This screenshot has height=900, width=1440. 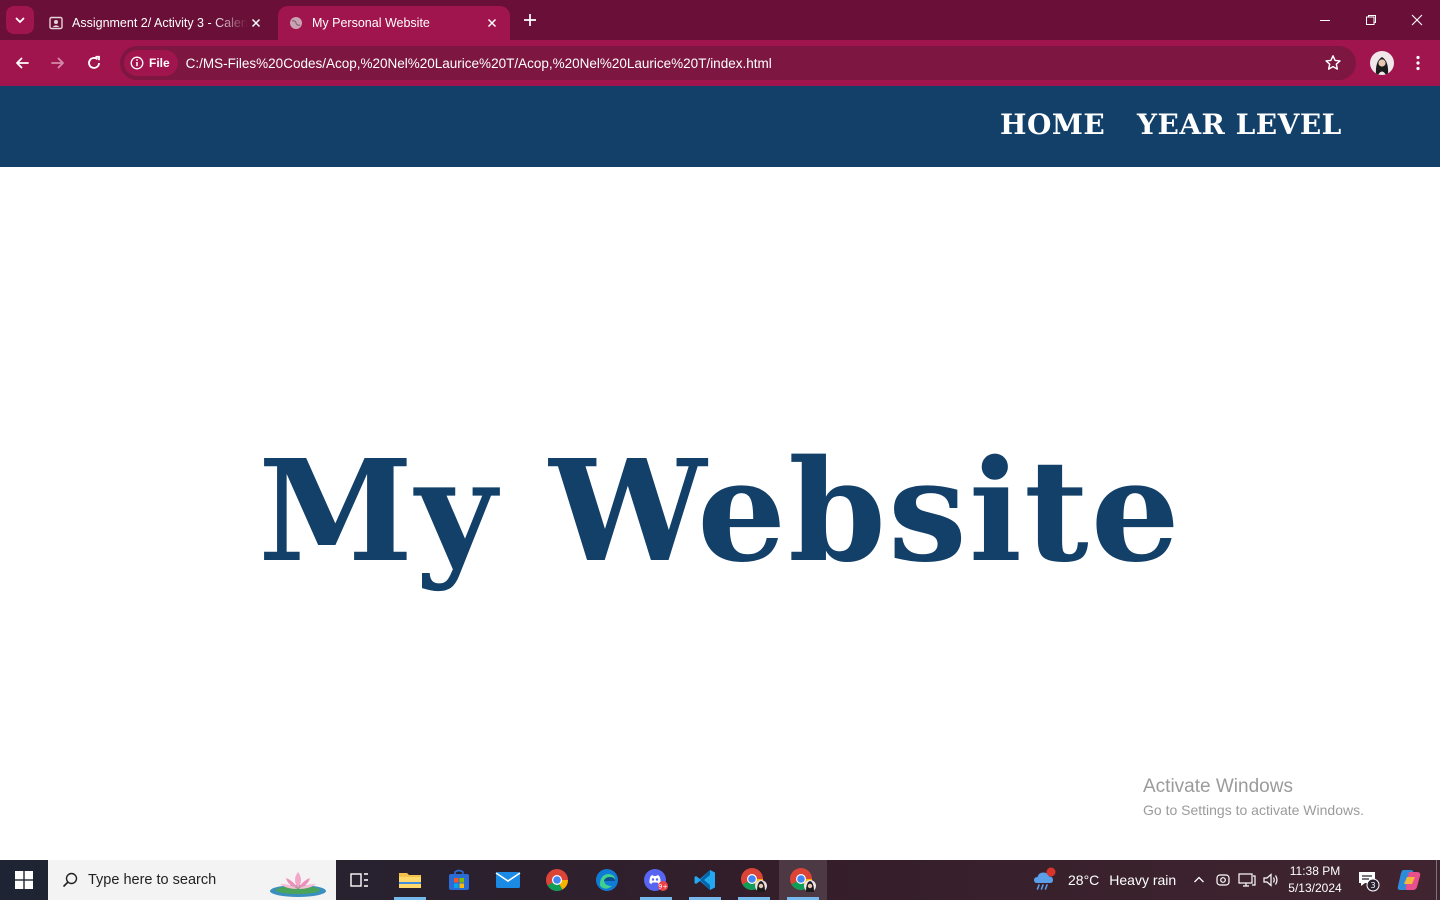 I want to click on taskbar-file-explorer, so click(x=410, y=880).